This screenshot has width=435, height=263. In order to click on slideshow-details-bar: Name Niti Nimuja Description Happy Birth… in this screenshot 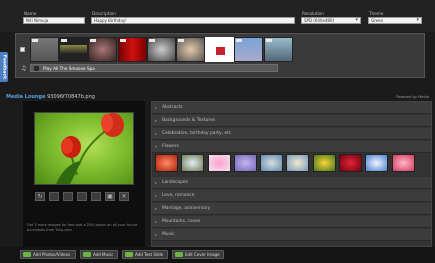, I will do `click(217, 16)`.